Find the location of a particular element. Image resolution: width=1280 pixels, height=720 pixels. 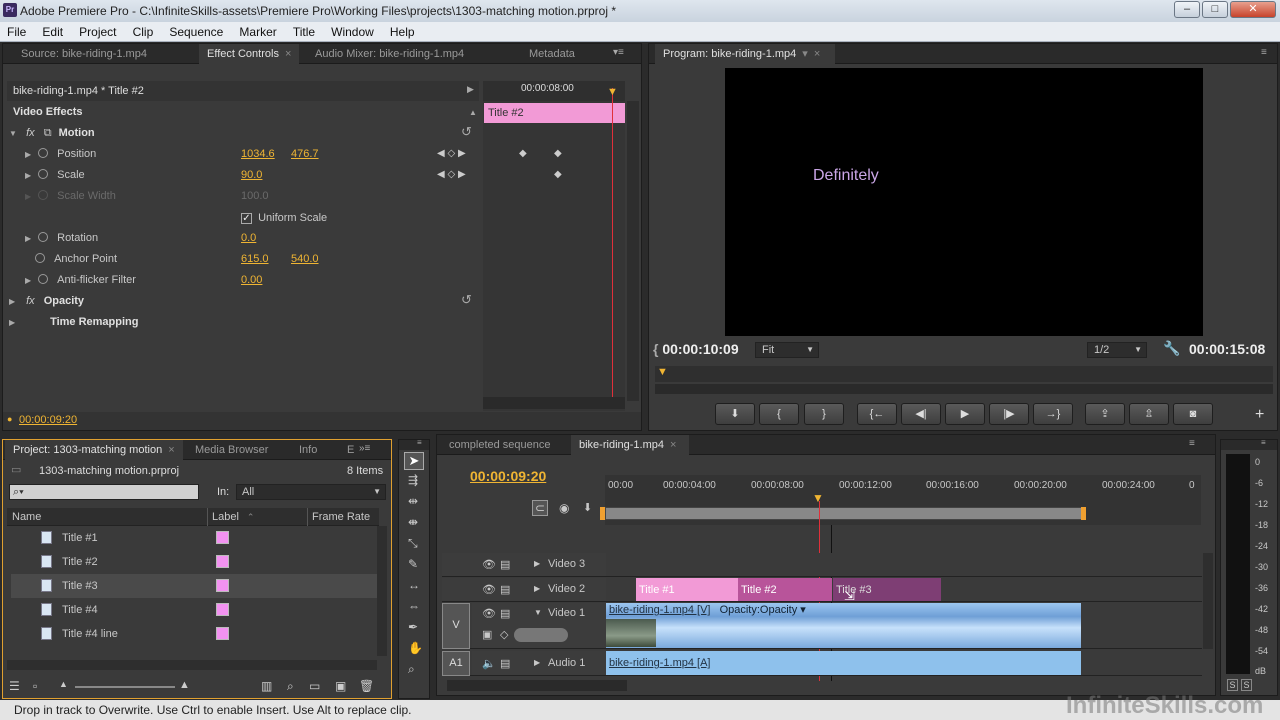

add-button-icon: + is located at coordinates (1259, 415).